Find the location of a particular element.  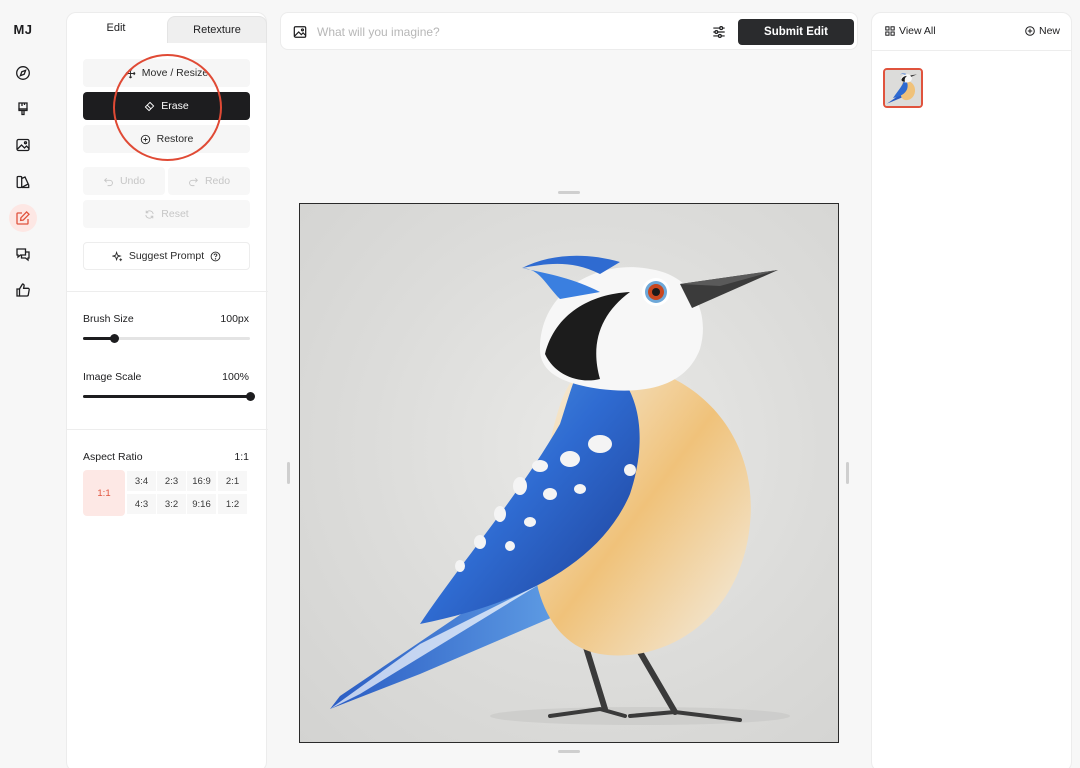

compass-icon is located at coordinates (23, 73).